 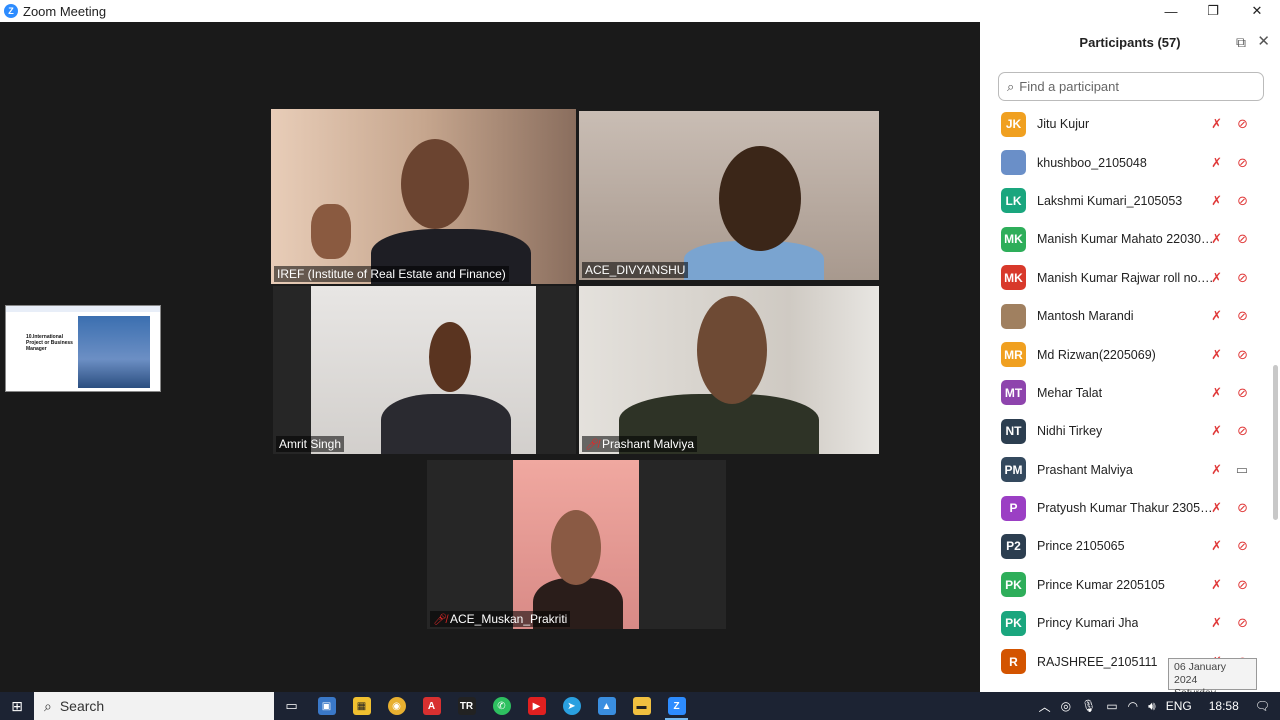 I want to click on wifi-icon: ◠, so click(x=1133, y=706).